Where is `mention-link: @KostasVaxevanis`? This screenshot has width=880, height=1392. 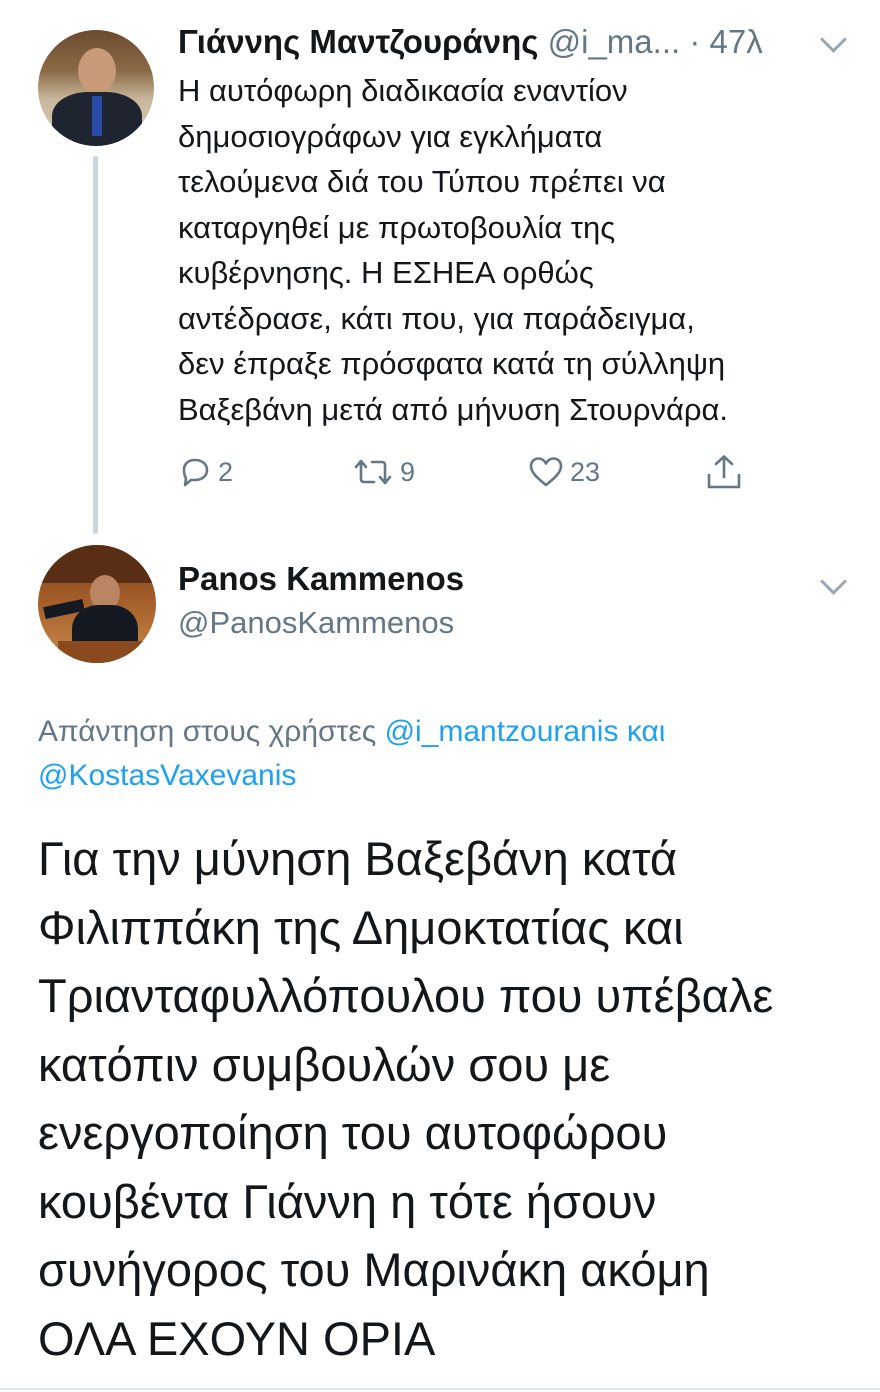 mention-link: @KostasVaxevanis is located at coordinates (167, 775).